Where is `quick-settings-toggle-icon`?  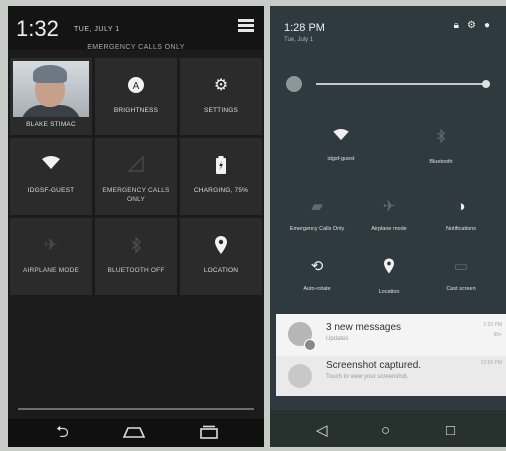 quick-settings-toggle-icon is located at coordinates (246, 26).